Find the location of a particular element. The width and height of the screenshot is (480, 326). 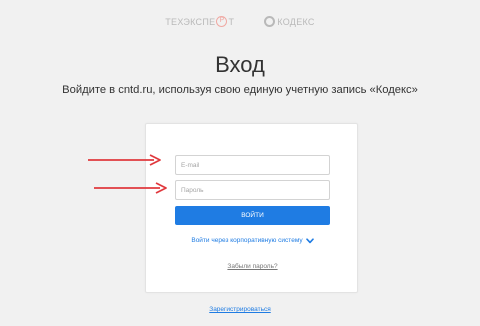

texexpert-logo: ТЕХЭКСПЕ Р Т is located at coordinates (199, 21).